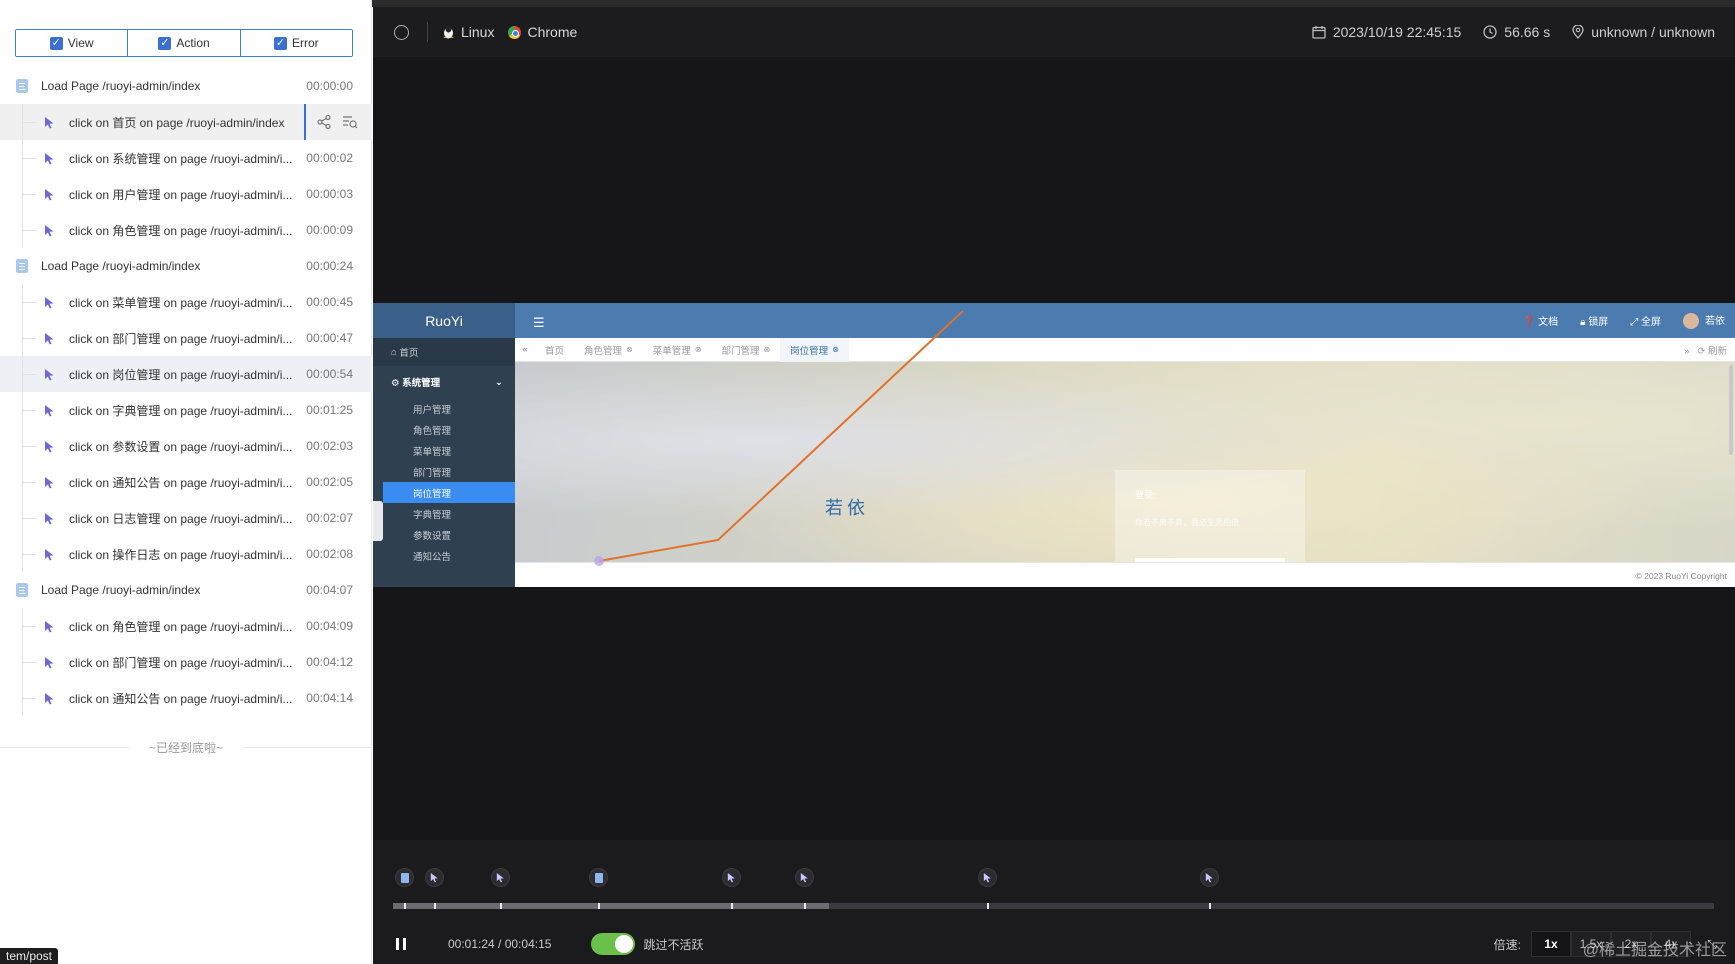 The image size is (1735, 964). Describe the element at coordinates (1507, 944) in the screenshot. I see `speed-label: 倍速:` at that location.